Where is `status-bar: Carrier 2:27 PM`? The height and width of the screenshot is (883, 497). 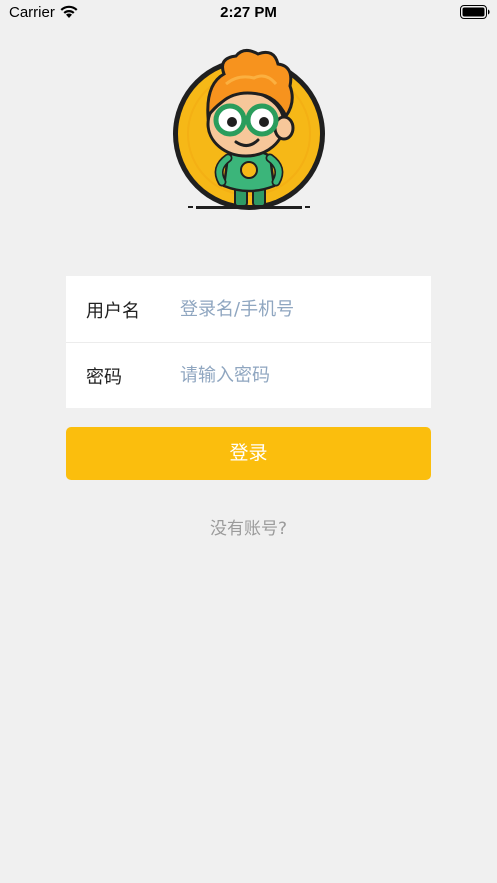 status-bar: Carrier 2:27 PM is located at coordinates (248, 13).